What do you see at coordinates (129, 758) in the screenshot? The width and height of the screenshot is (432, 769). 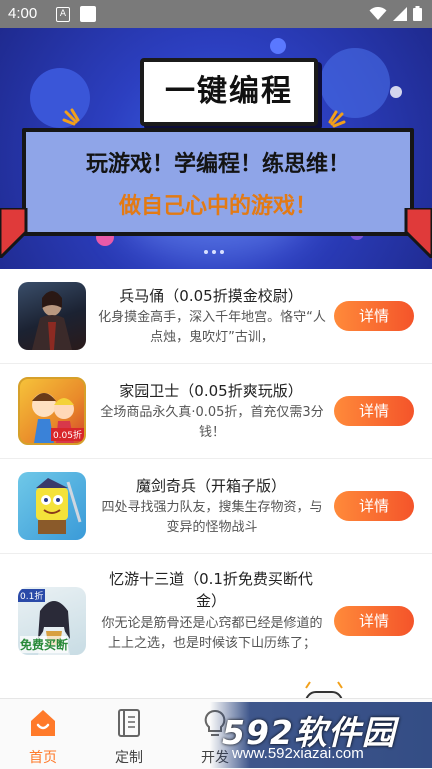 I see `nav-label: 定制` at bounding box center [129, 758].